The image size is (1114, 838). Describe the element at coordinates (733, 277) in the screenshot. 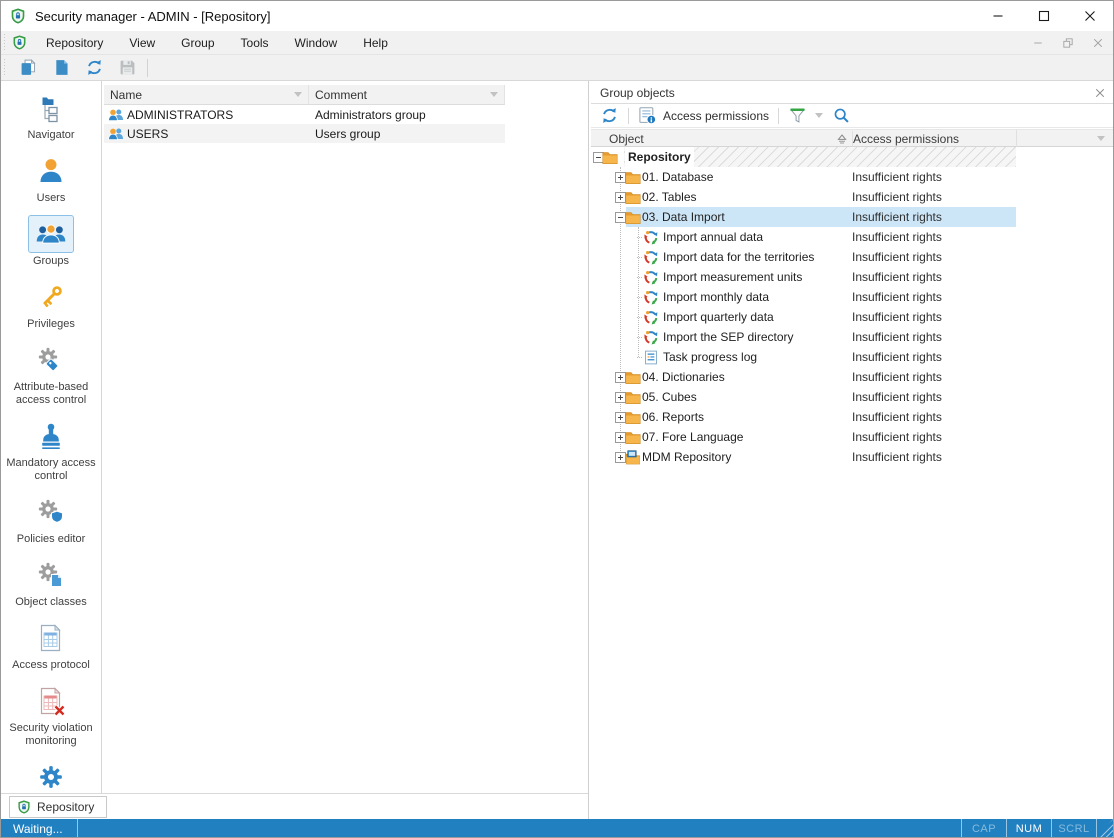

I see `tree-node-label: Import measurement units` at that location.